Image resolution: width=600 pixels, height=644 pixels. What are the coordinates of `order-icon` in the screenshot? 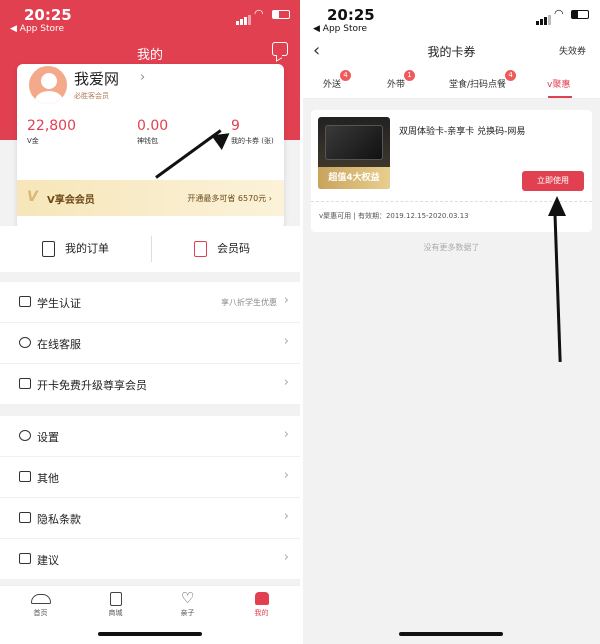 It's located at (48, 249).